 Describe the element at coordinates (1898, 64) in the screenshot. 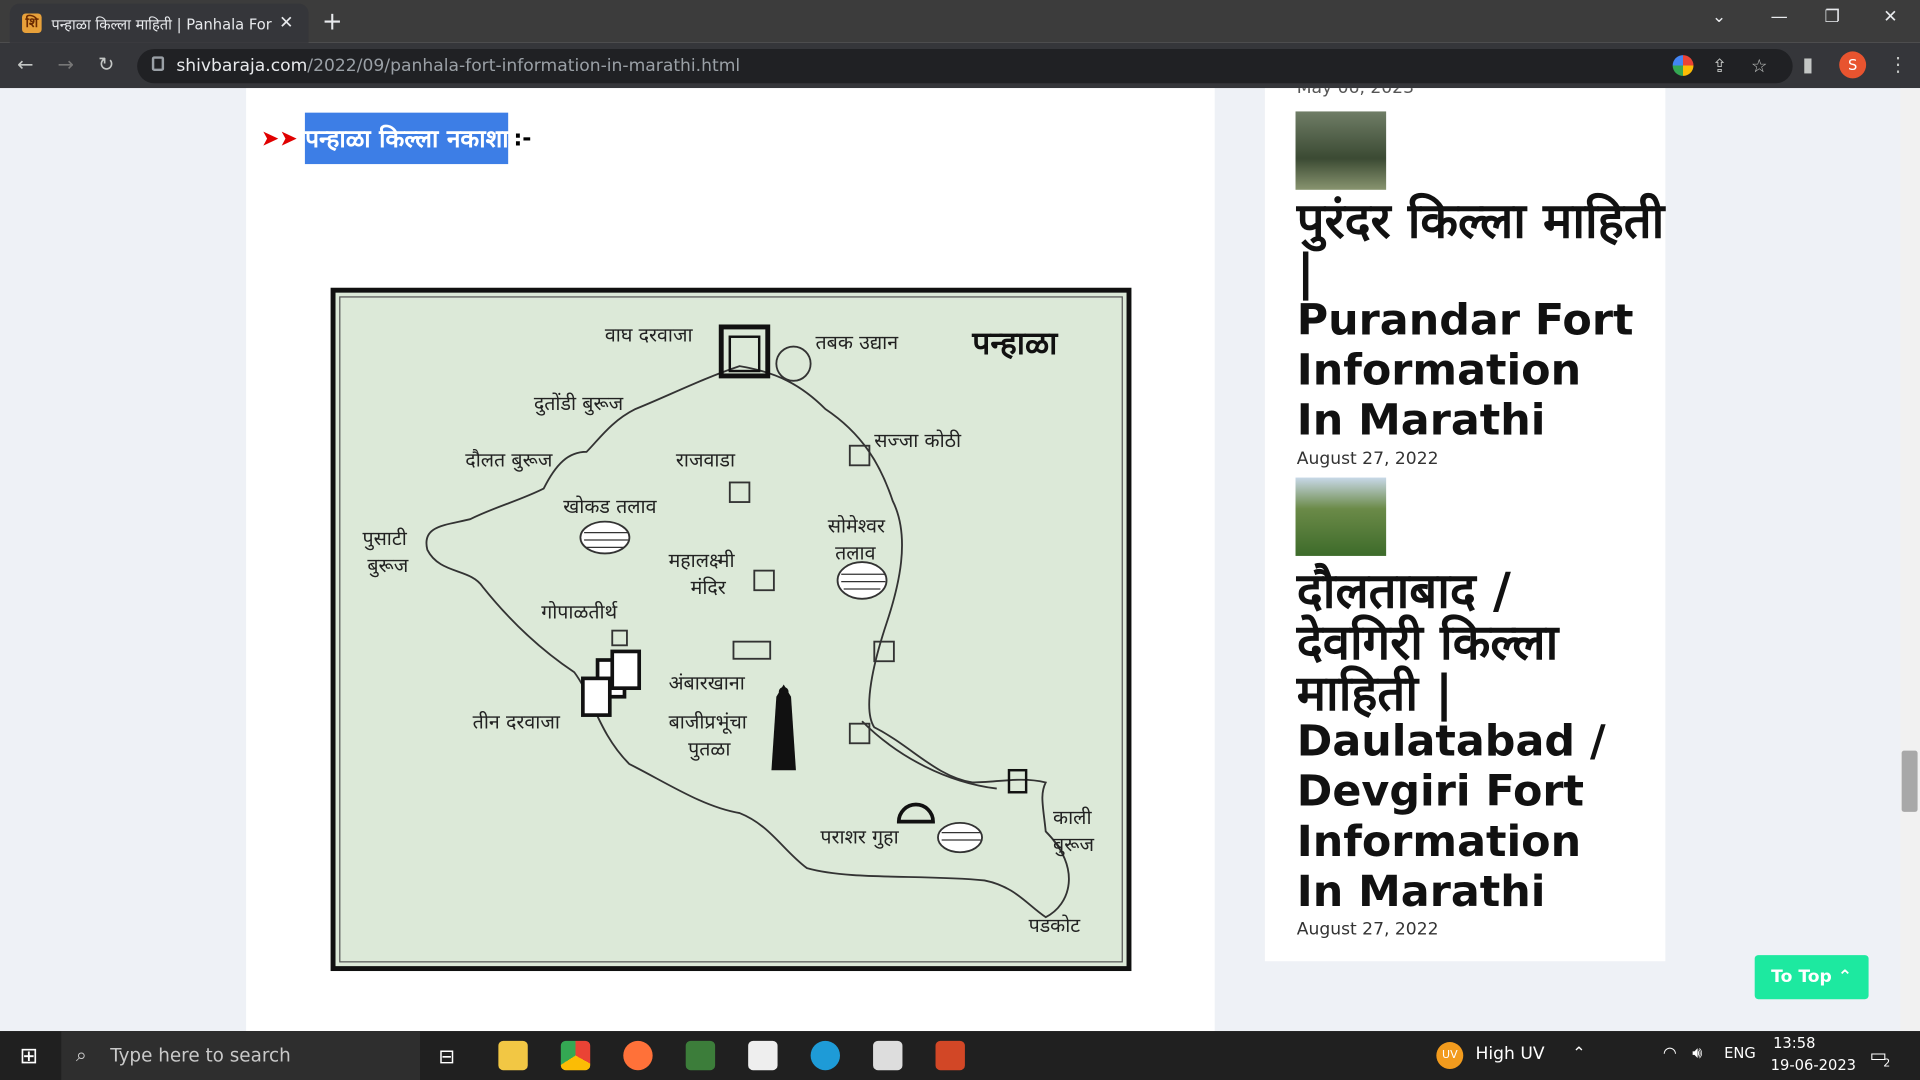

I see `menu-icon: ⋮` at that location.